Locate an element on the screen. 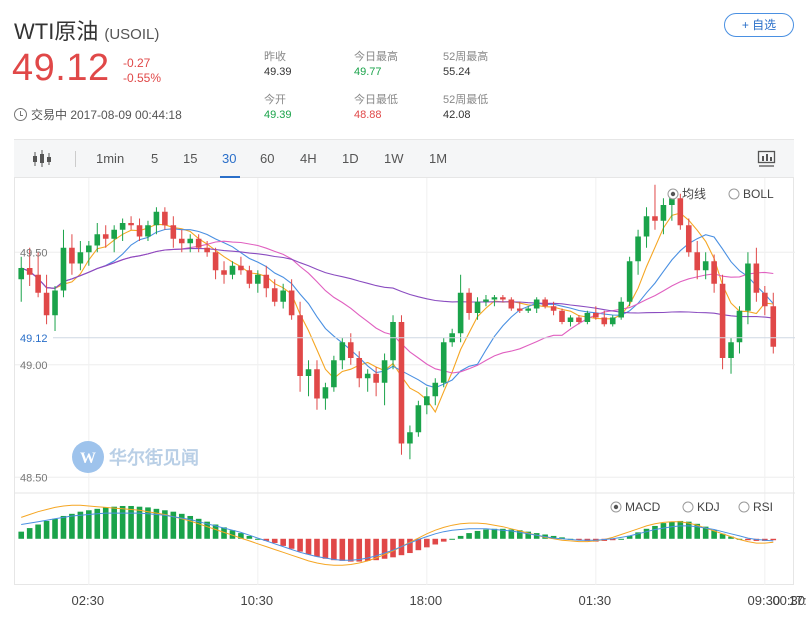  indicator-option-label: MACD is located at coordinates (643, 507).